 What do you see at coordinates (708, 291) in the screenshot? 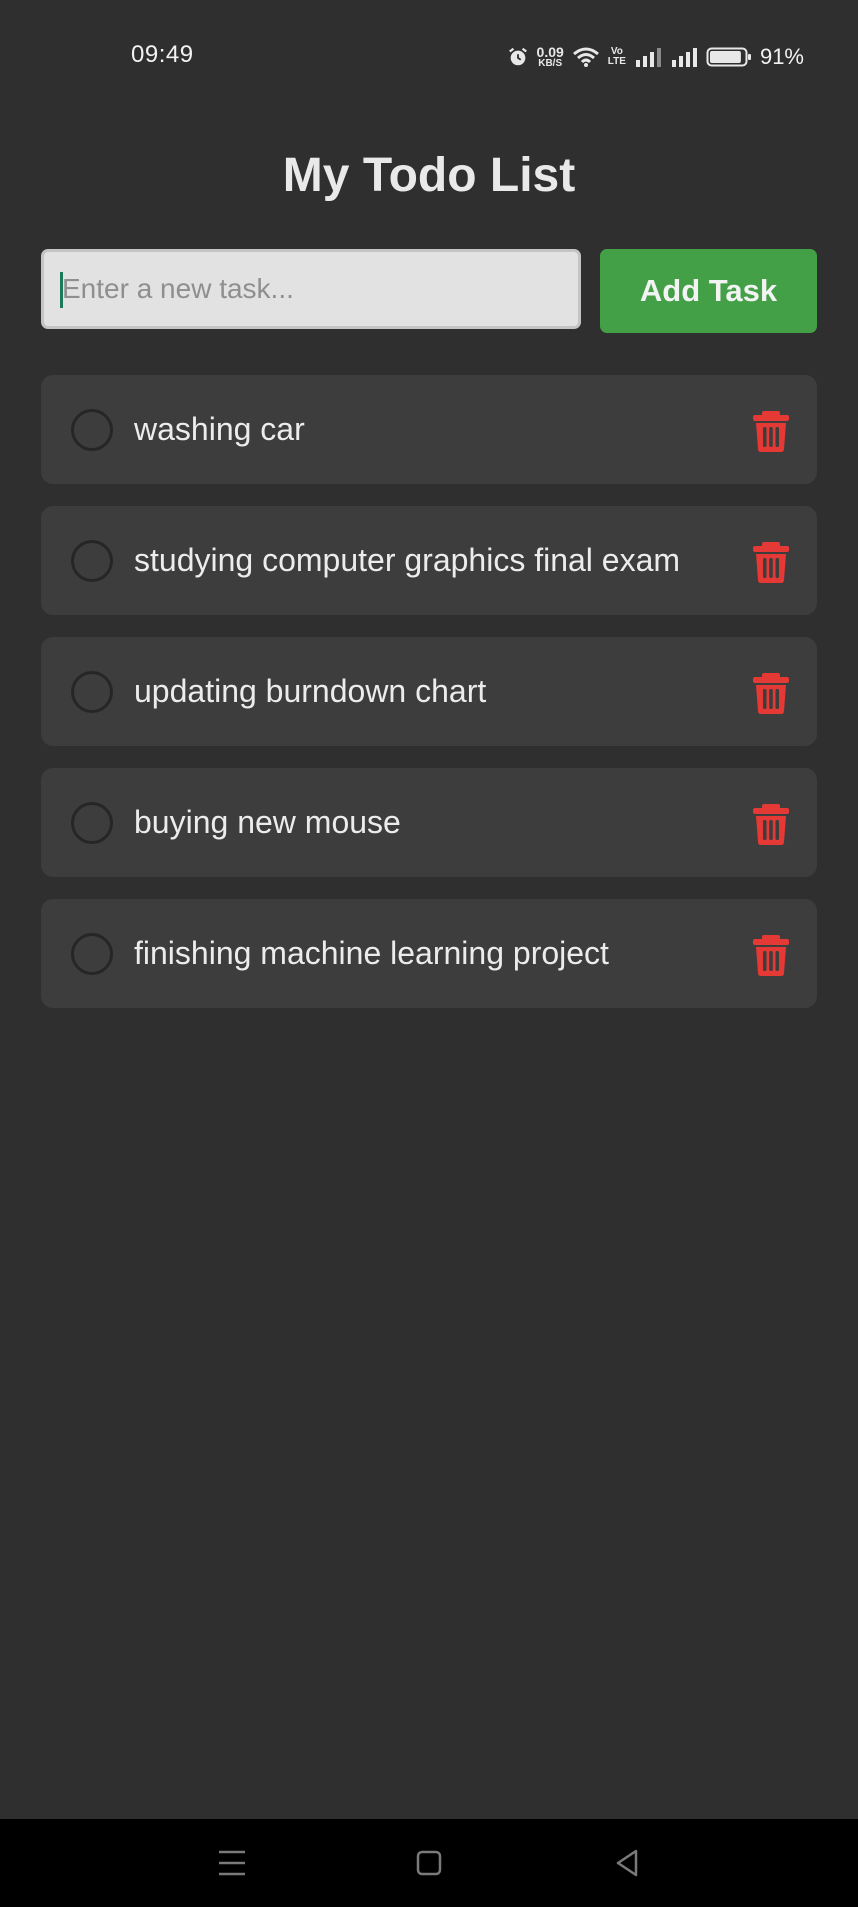
I see `add-task-button: Add Task` at bounding box center [708, 291].